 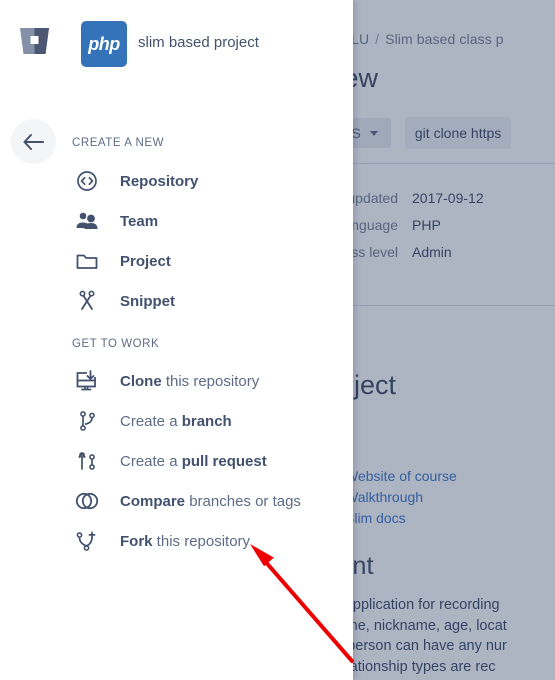 I want to click on menu-item-create-branch: Create a branch, so click(x=152, y=421).